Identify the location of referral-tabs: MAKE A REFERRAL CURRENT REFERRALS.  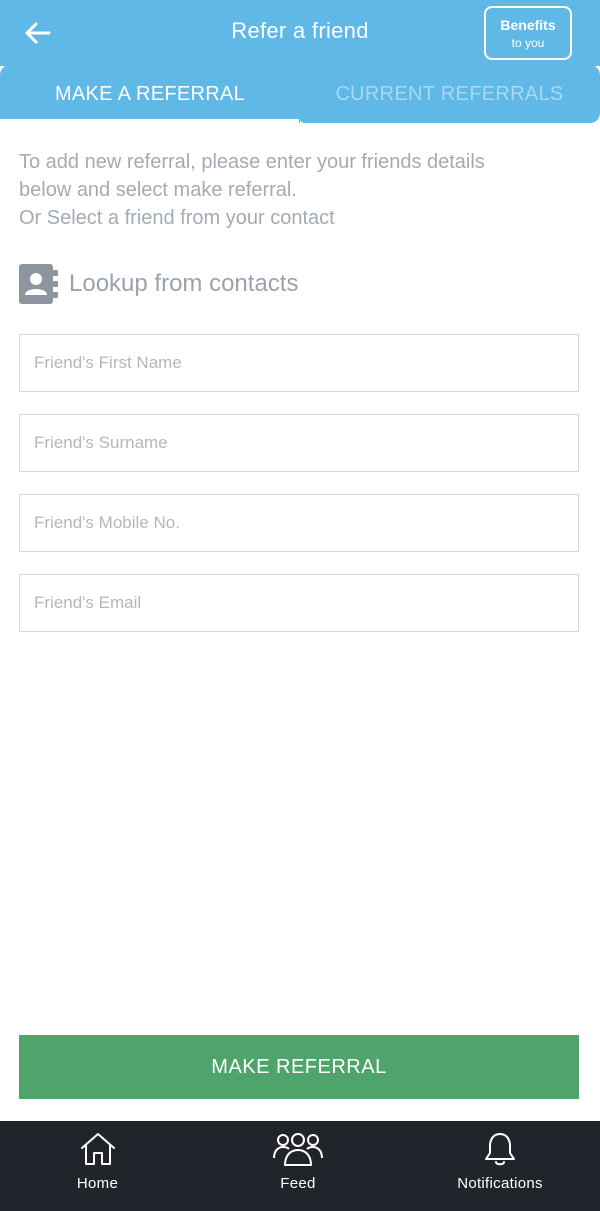
(300, 94).